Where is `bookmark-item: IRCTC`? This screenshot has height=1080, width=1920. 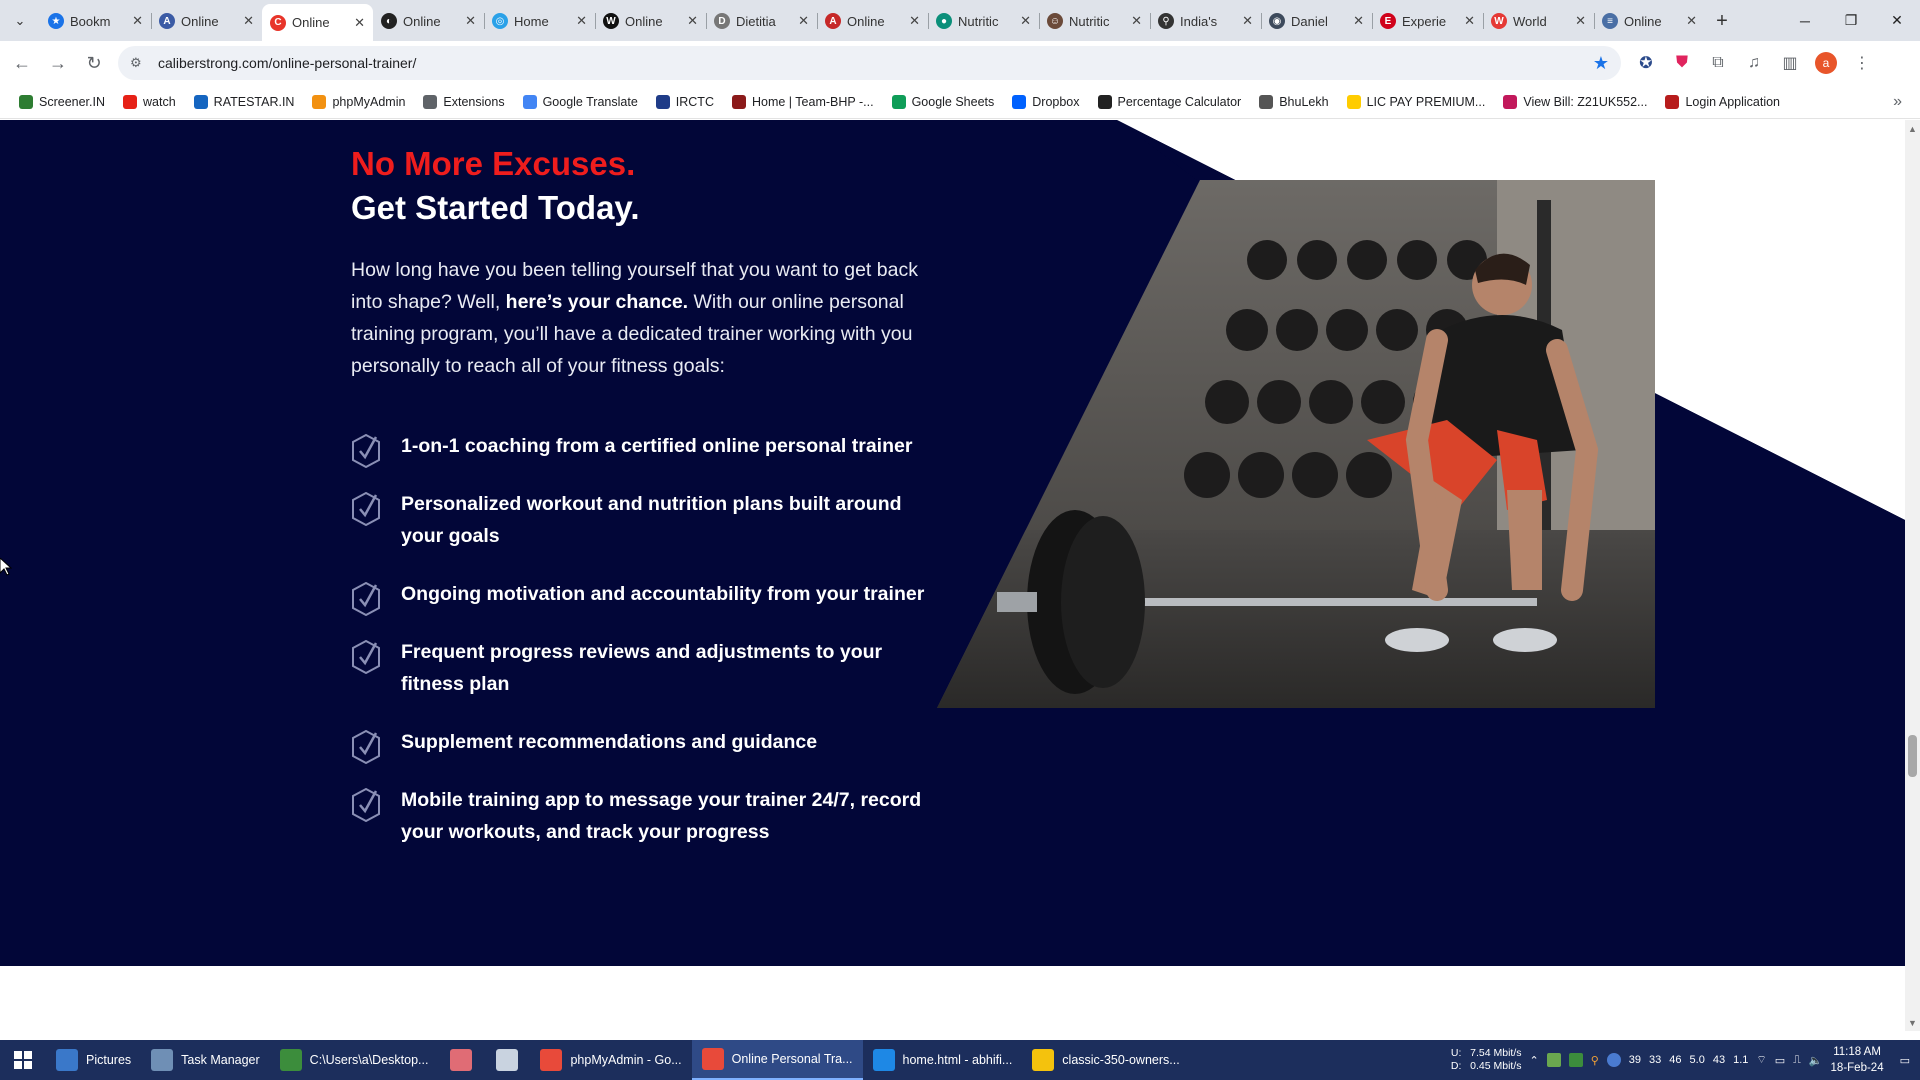
bookmark-item: IRCTC is located at coordinates (685, 101).